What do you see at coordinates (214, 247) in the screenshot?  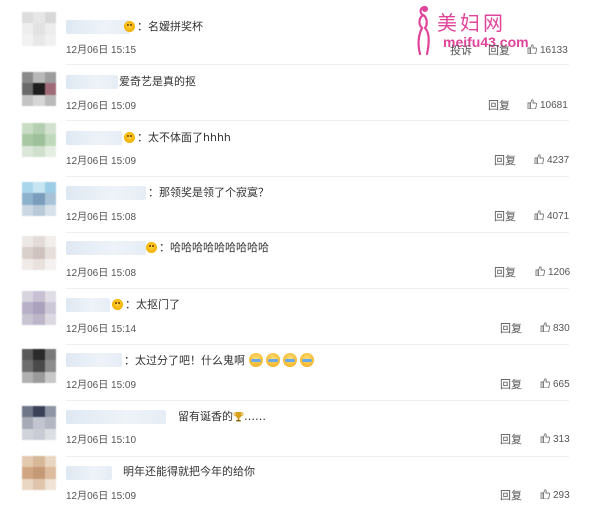 I see `comment-text: ：哈哈哈哈哈哈哈哈哈` at bounding box center [214, 247].